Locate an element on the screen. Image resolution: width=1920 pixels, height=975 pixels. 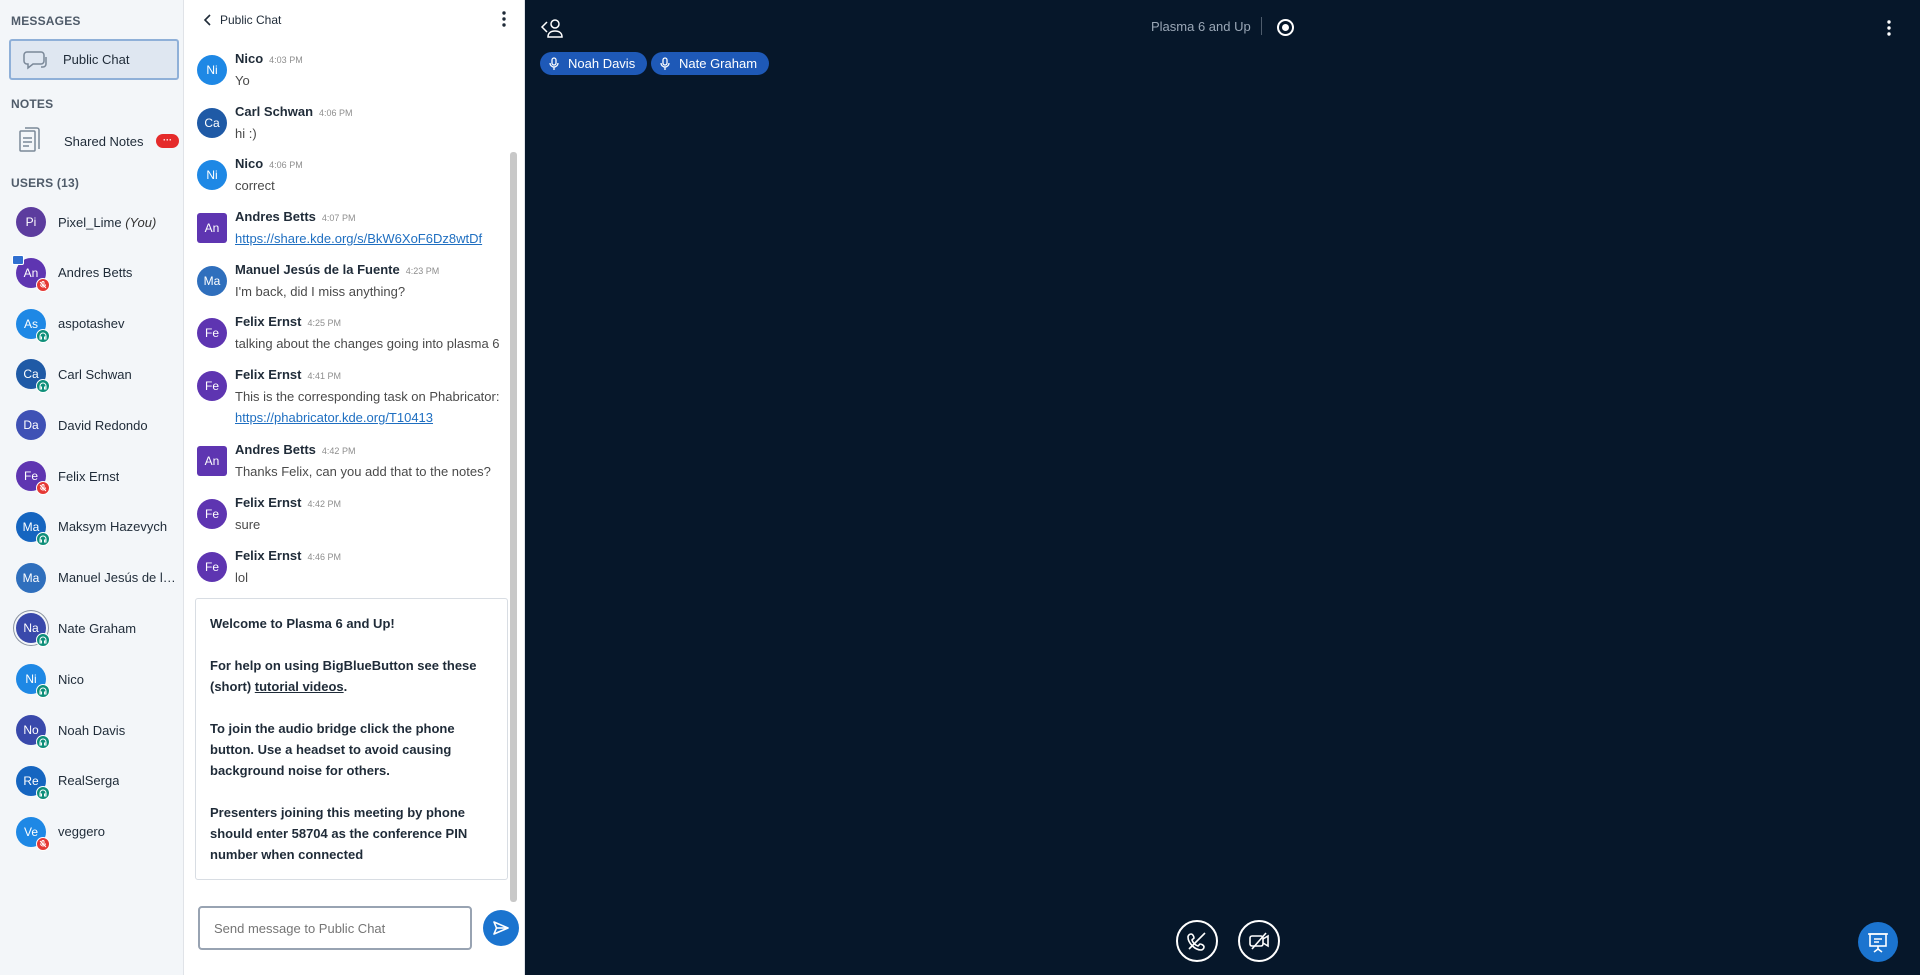
message-line: hi :) is located at coordinates (246, 133).